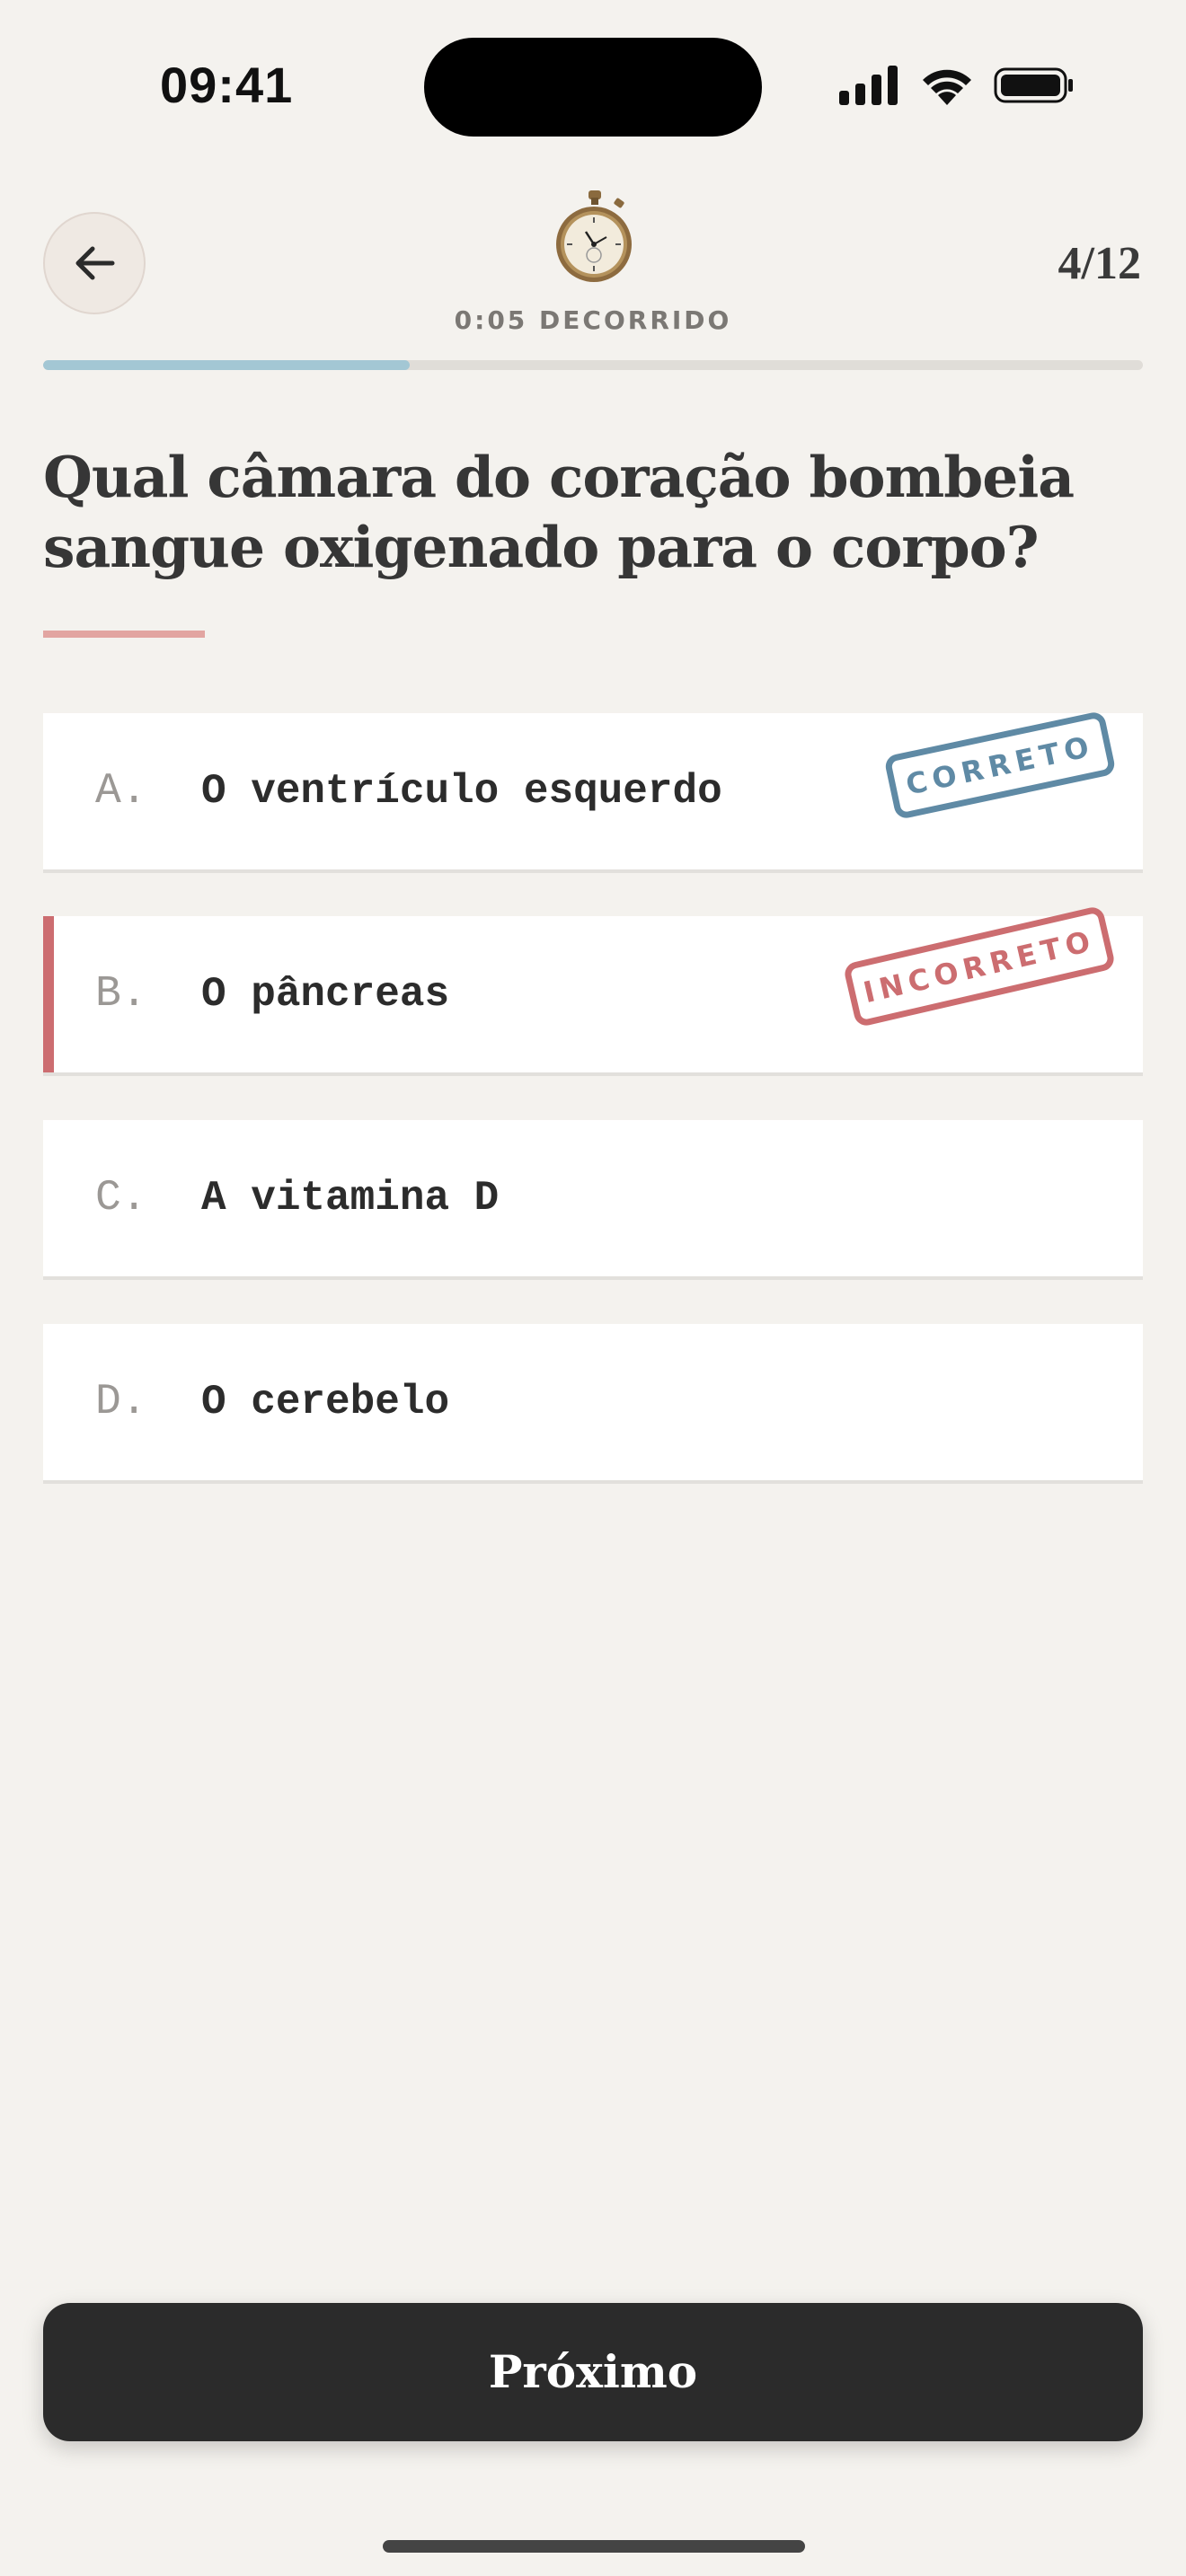  Describe the element at coordinates (980, 966) in the screenshot. I see `incorrect-stamp: INCORRETO` at that location.